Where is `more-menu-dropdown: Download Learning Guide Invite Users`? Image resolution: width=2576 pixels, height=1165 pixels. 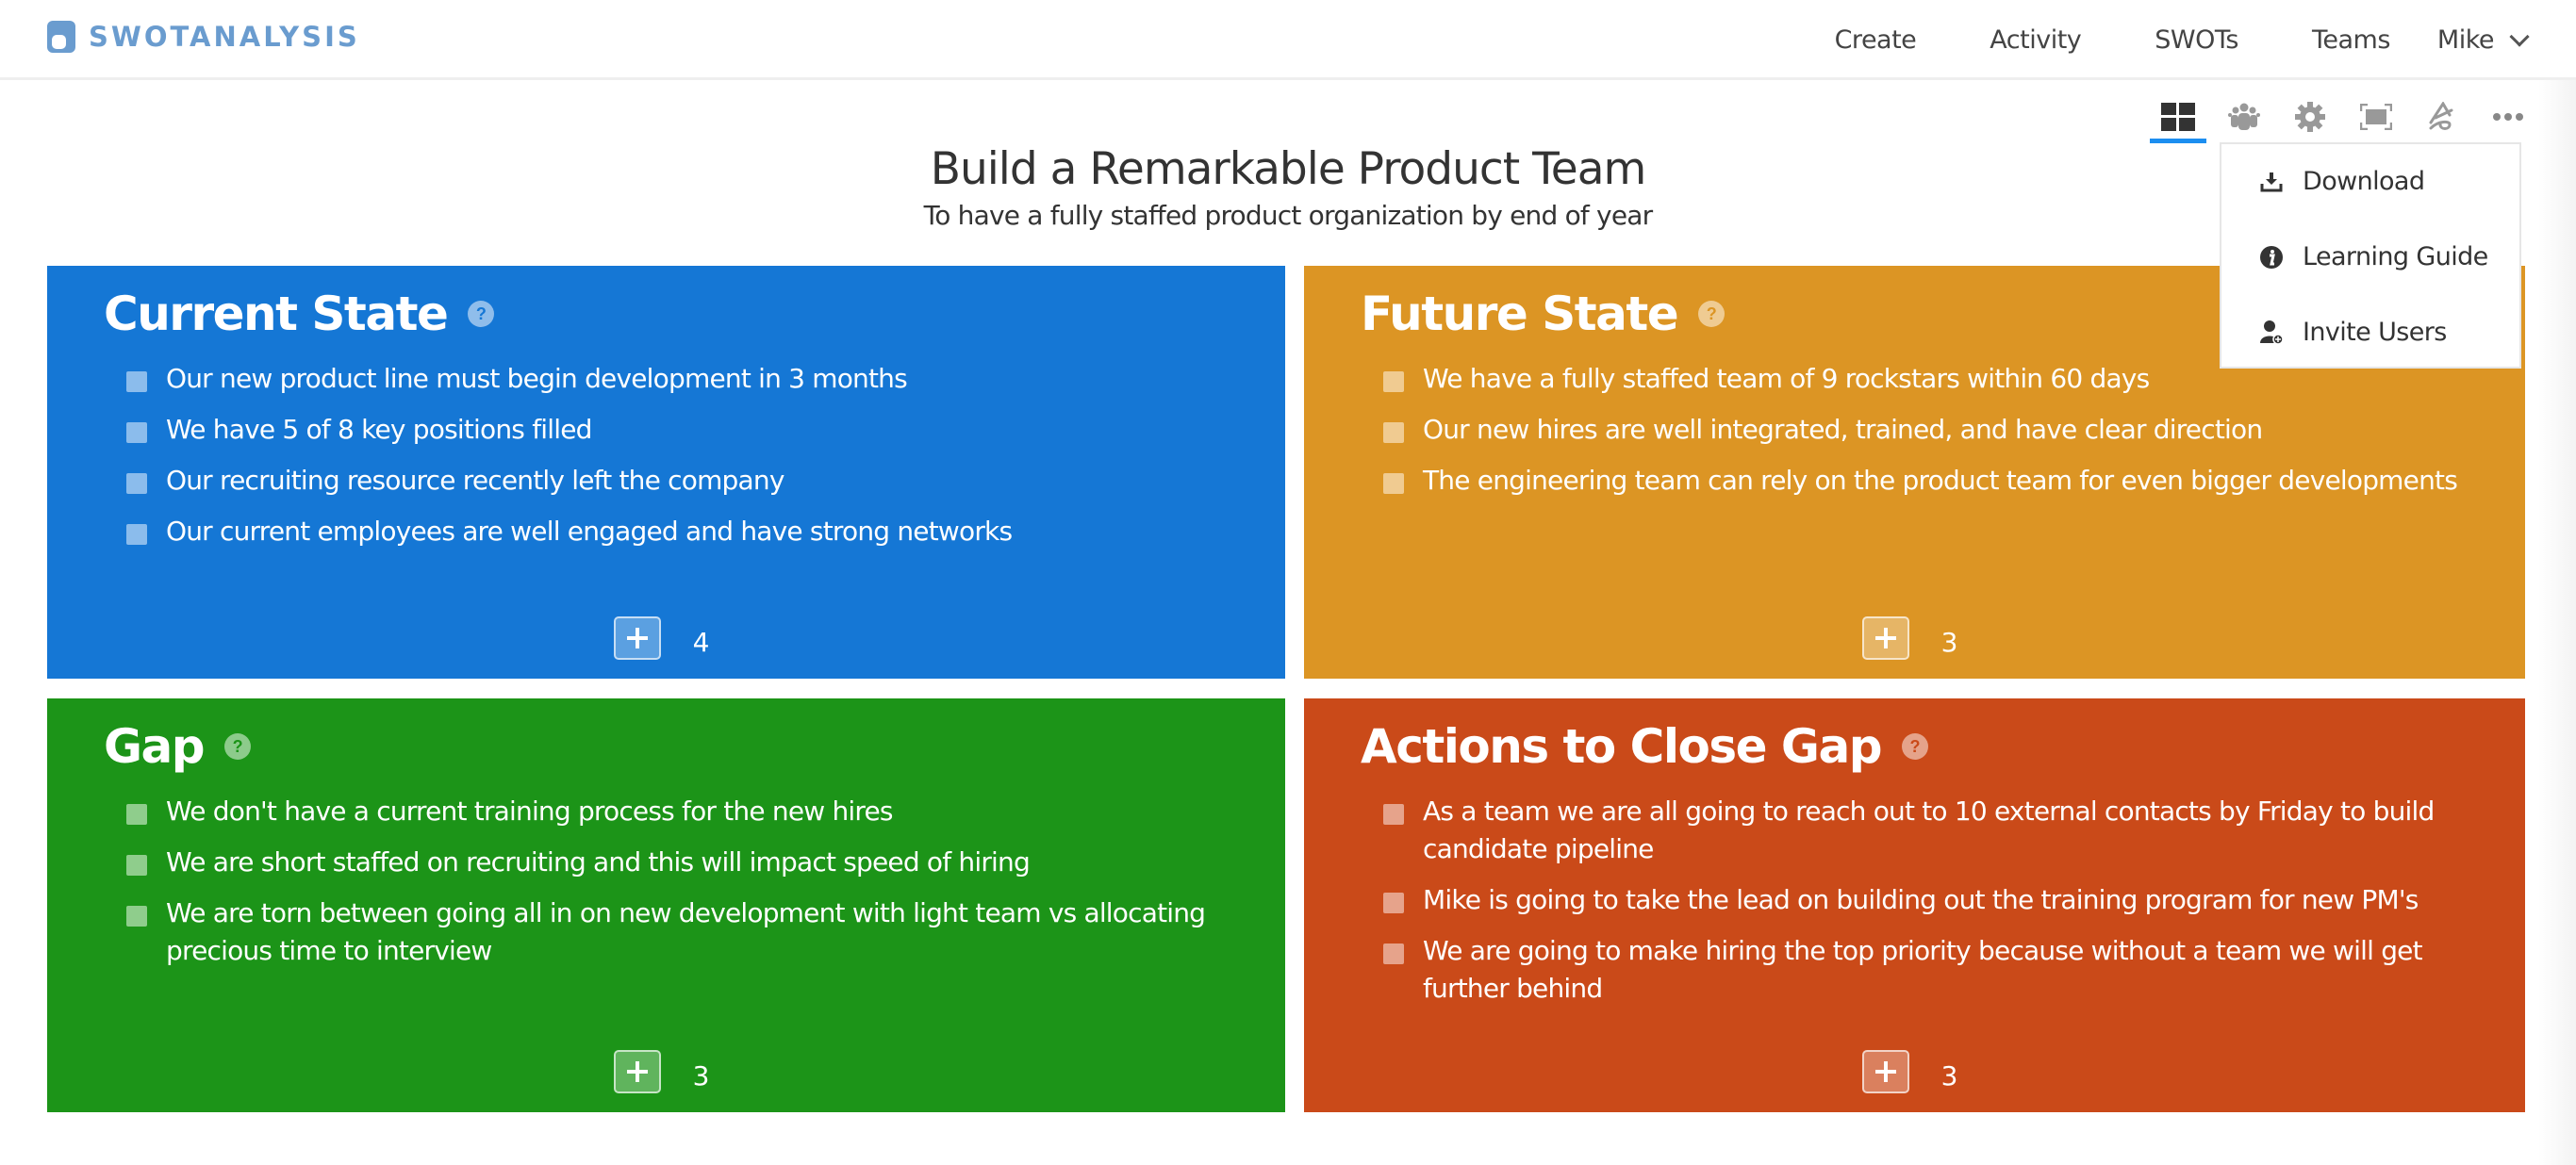 more-menu-dropdown: Download Learning Guide Invite Users is located at coordinates (2370, 255).